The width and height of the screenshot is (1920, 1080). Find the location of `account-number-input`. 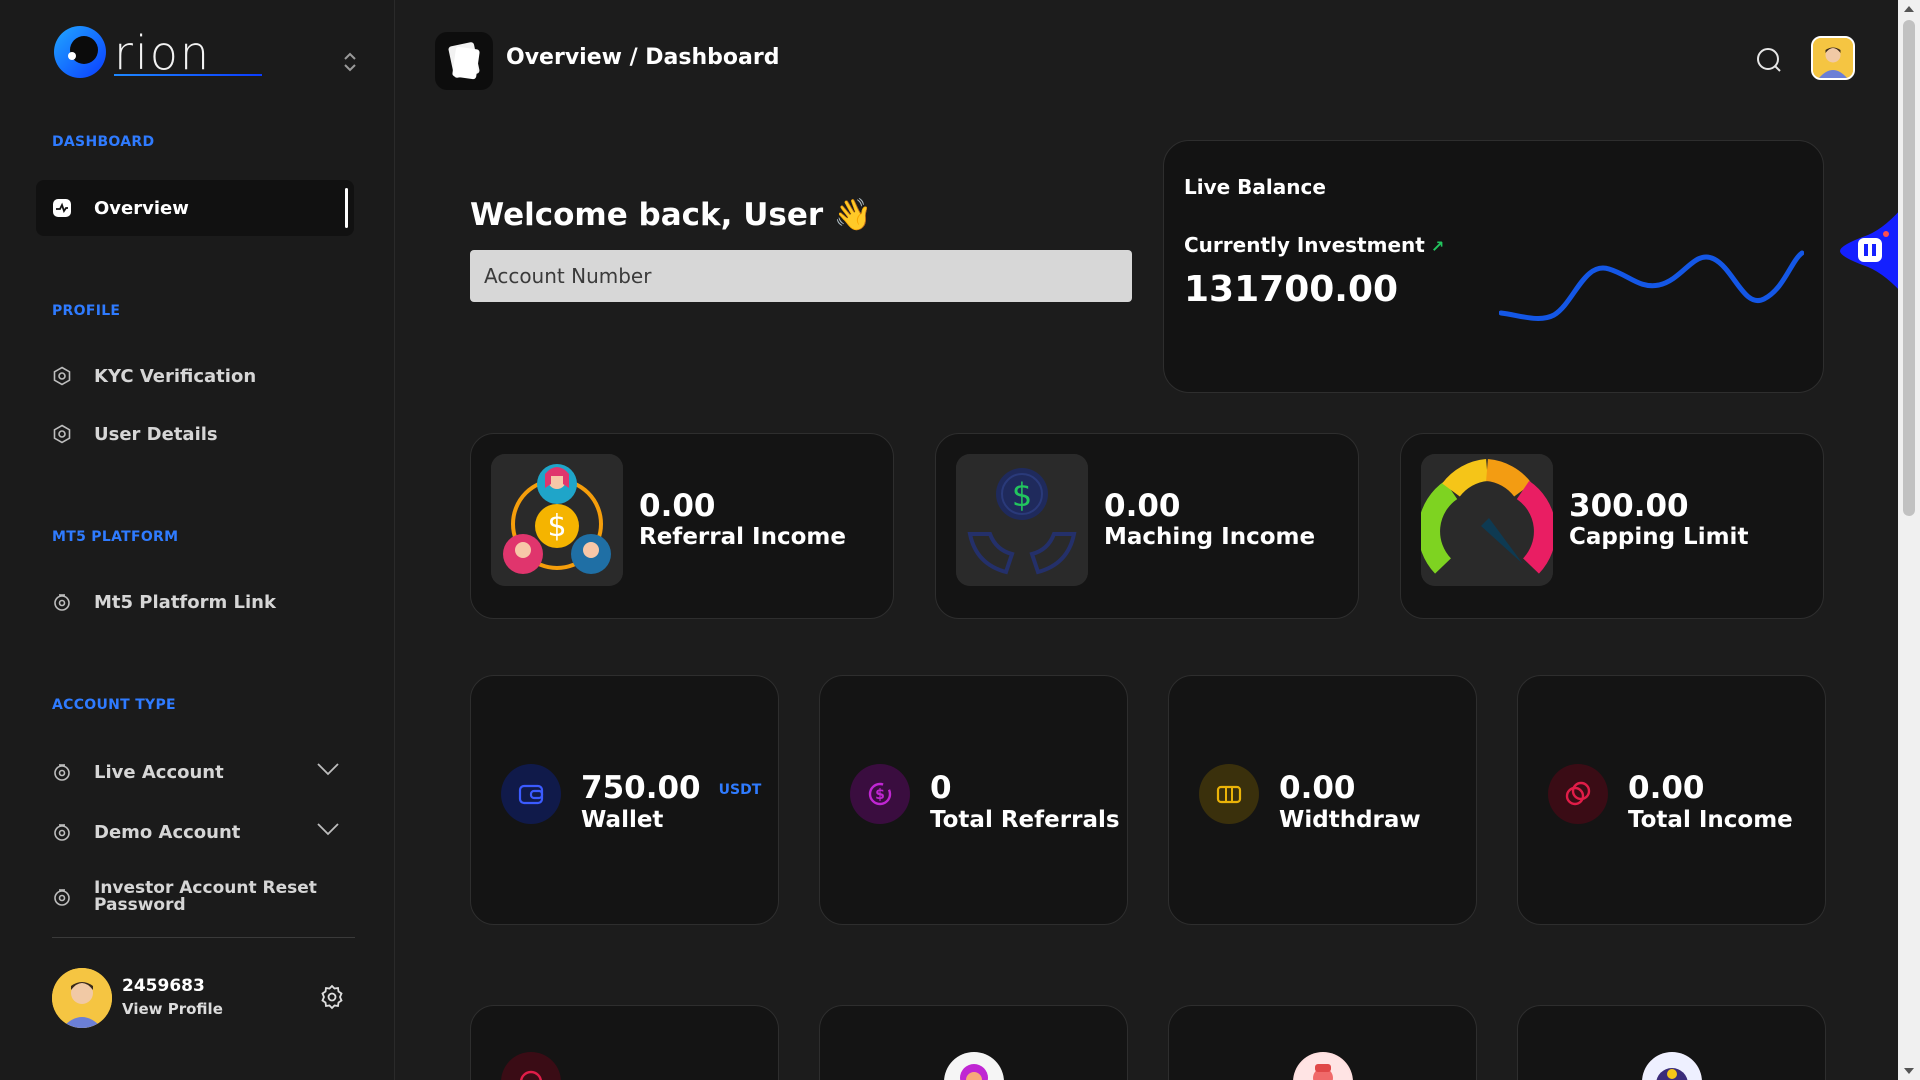

account-number-input is located at coordinates (801, 276).